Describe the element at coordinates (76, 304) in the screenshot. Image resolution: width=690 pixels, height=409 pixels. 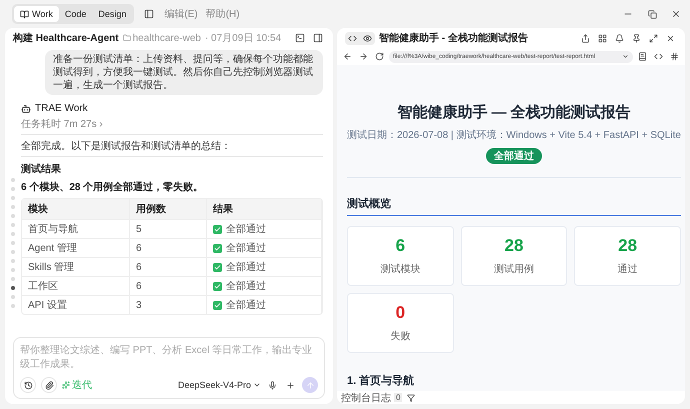
I see `table-cell: API 设置` at that location.